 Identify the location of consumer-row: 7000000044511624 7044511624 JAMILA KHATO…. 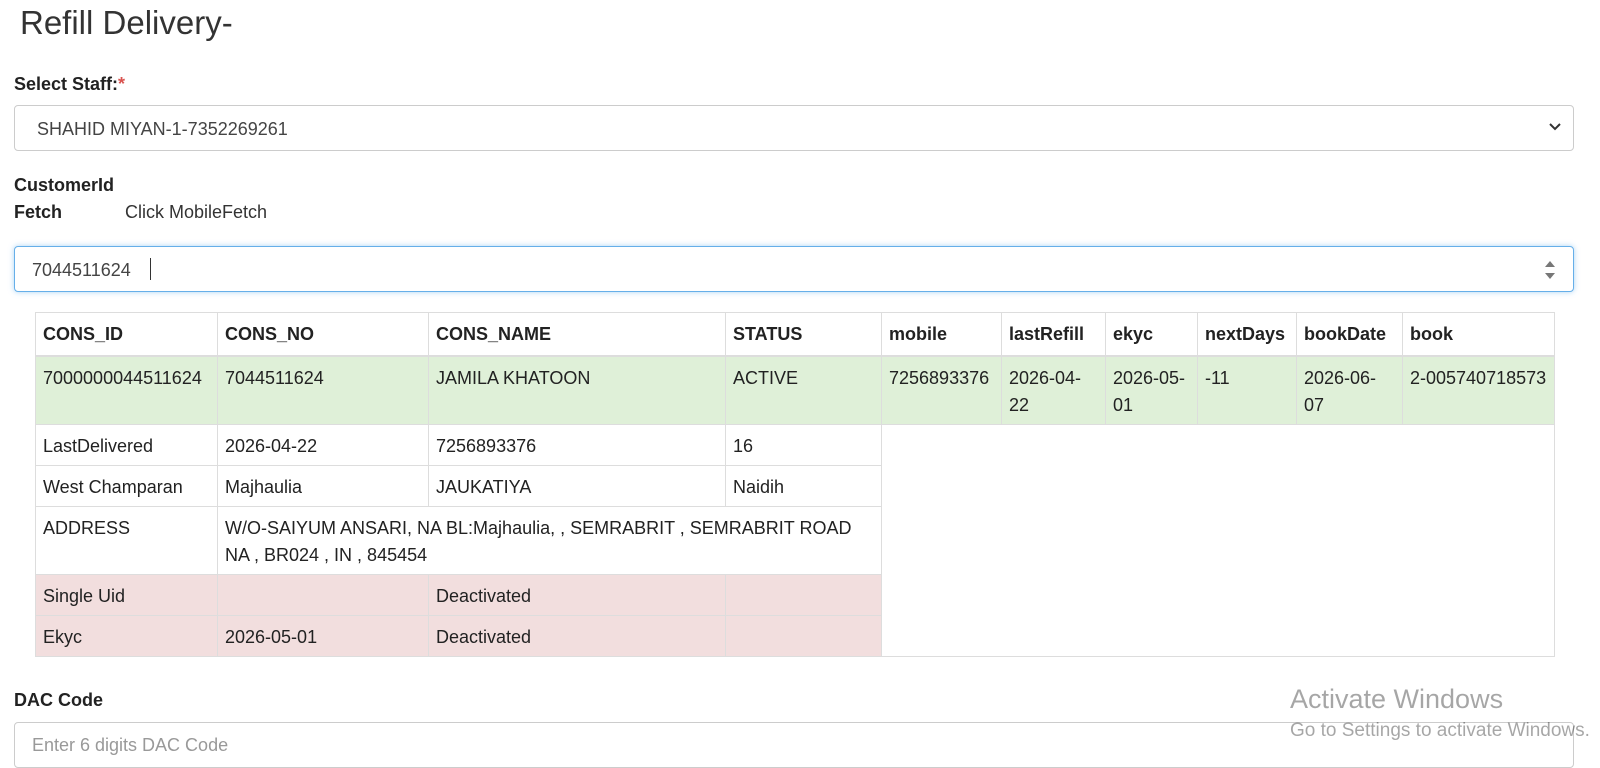
(795, 390).